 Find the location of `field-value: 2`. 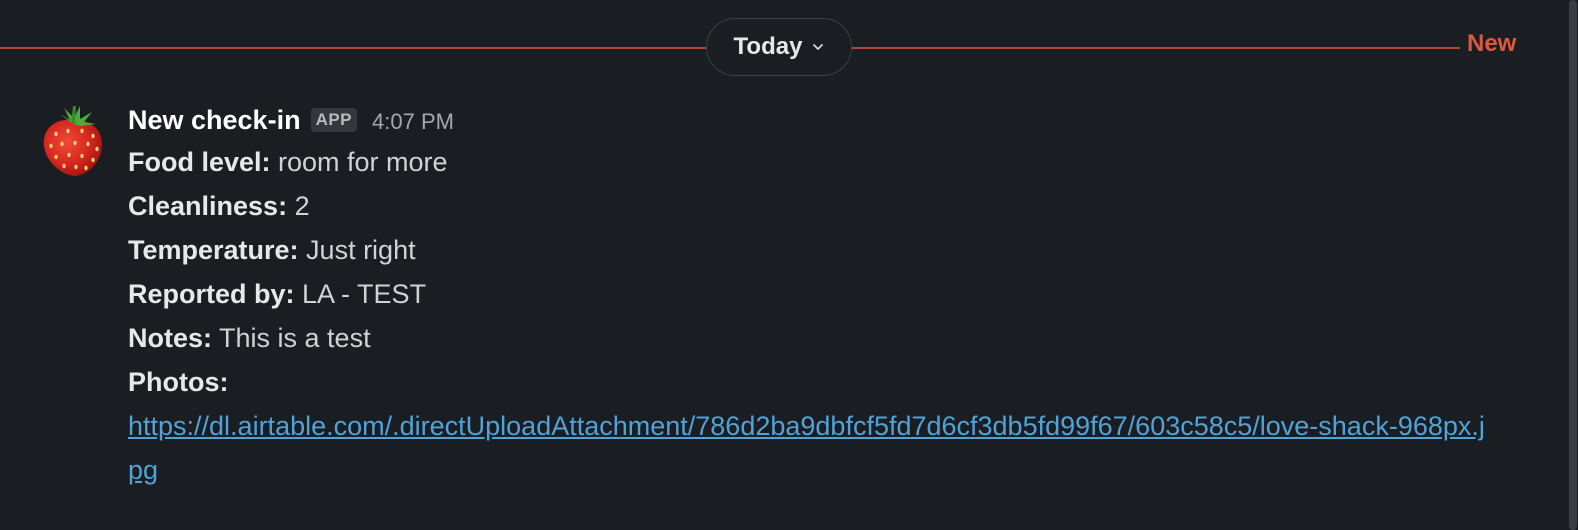

field-value: 2 is located at coordinates (298, 206).